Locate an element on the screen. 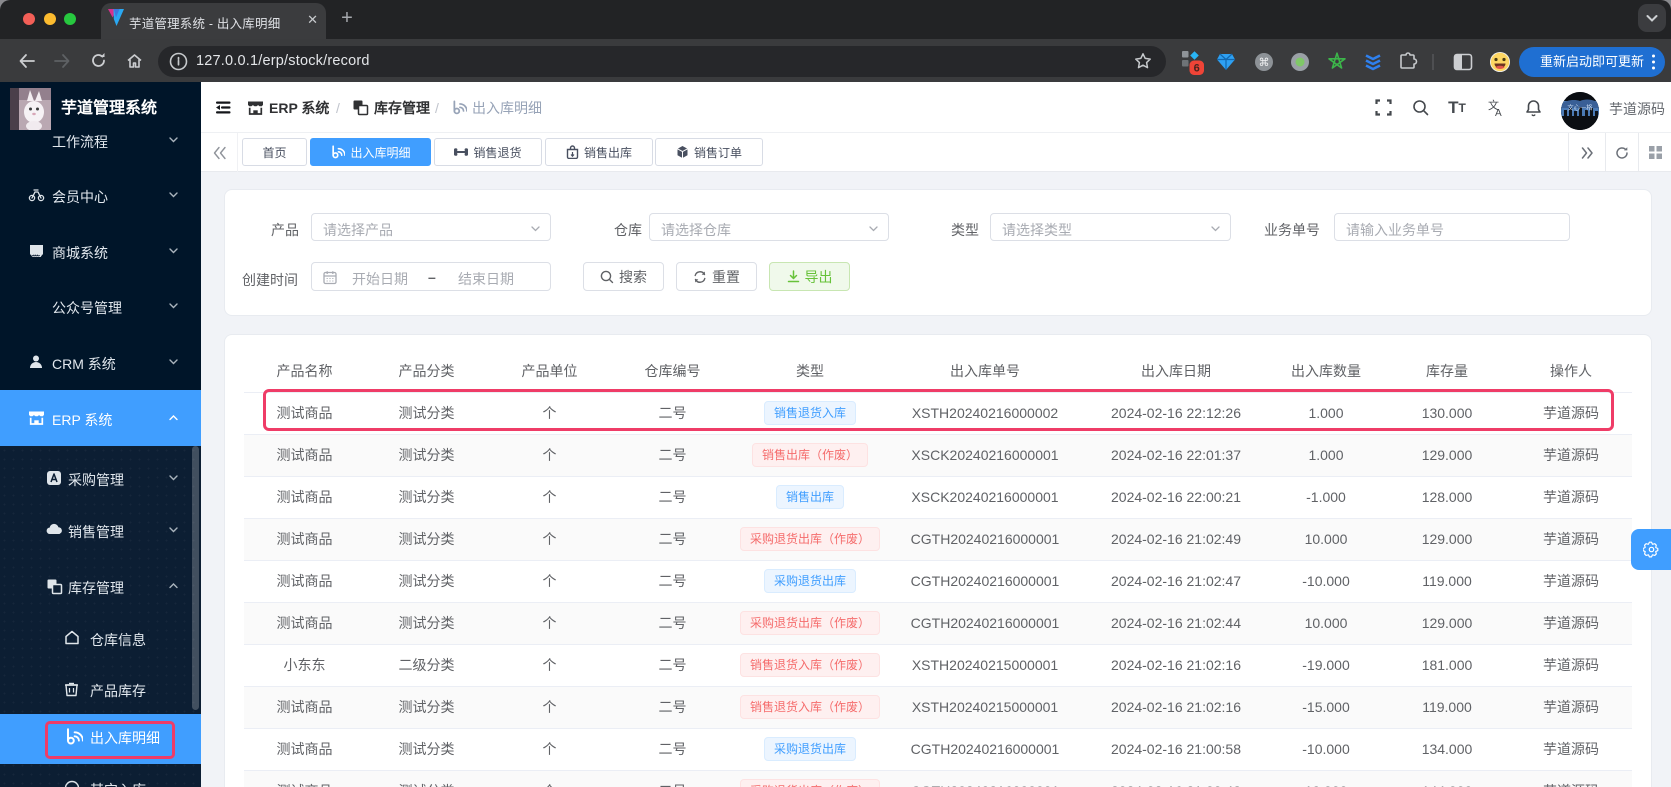  svg-text: 6 is located at coordinates (1197, 69).